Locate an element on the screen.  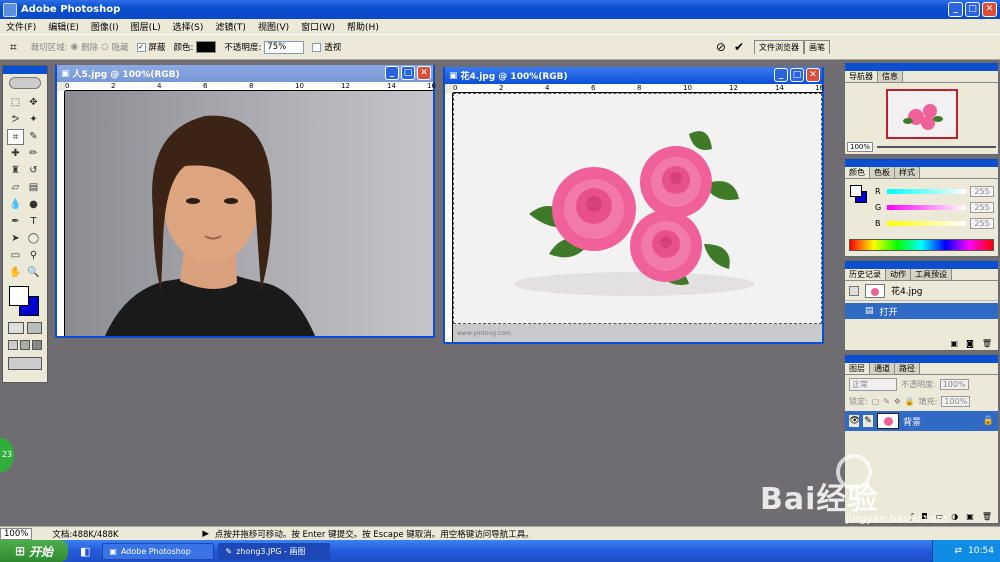
navigator-thumbnail is located at coordinates (921, 114).